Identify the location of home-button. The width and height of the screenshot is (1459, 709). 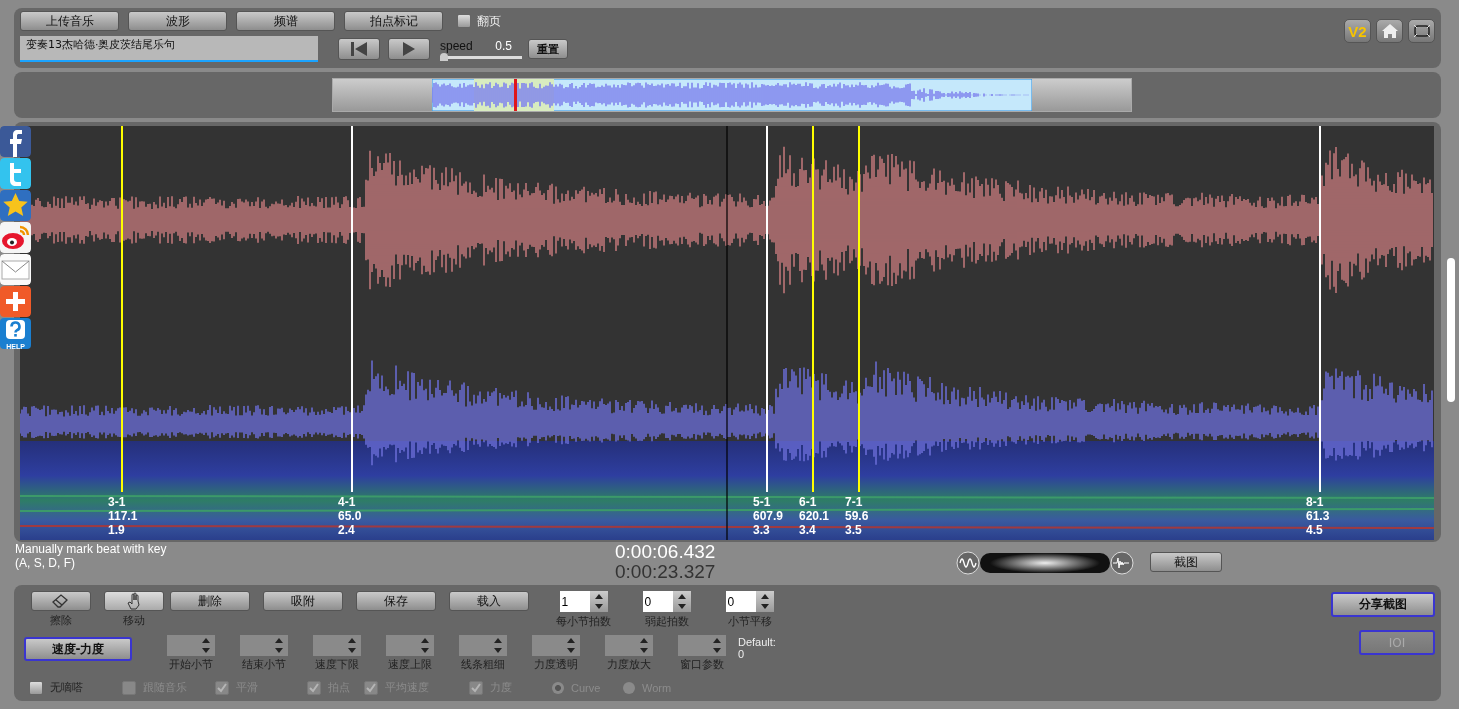
(1389, 31).